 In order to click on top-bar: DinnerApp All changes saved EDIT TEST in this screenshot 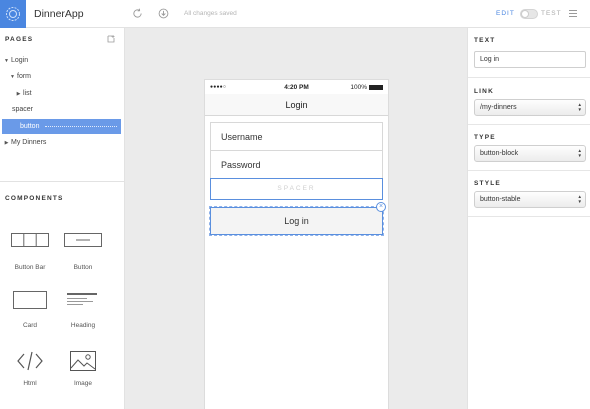, I will do `click(295, 14)`.